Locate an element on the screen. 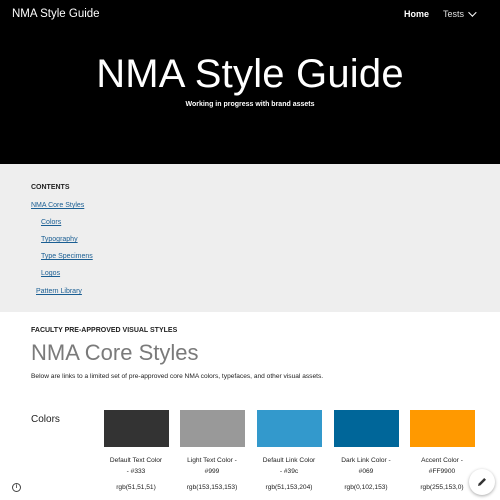 The width and height of the screenshot is (500, 500). edit-button is located at coordinates (482, 482).